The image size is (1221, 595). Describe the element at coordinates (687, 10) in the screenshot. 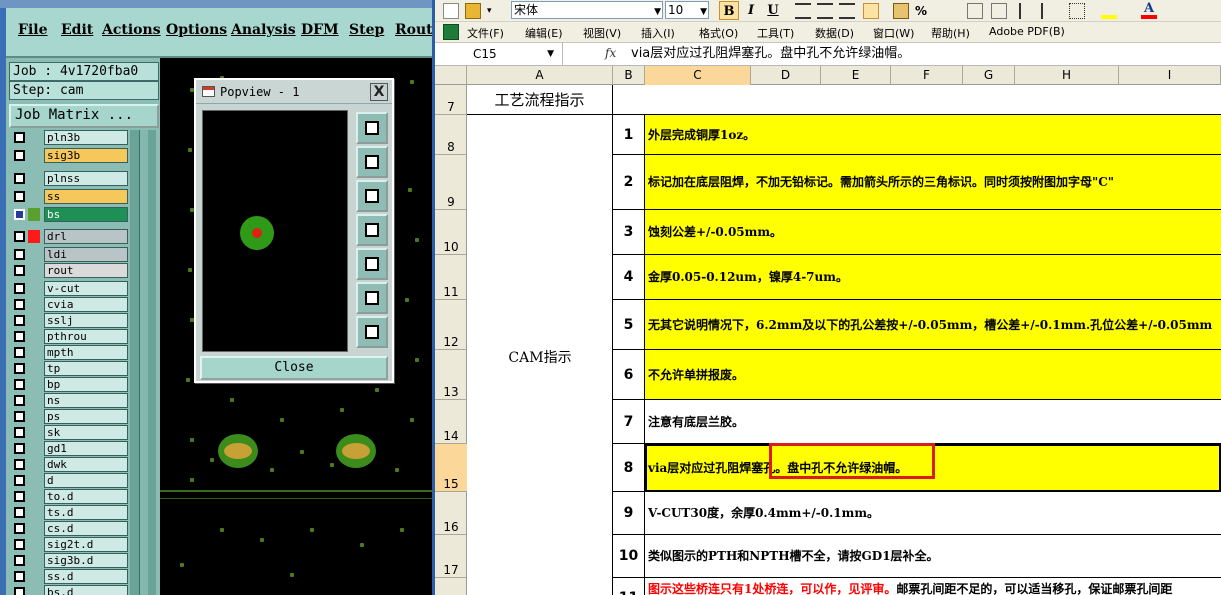

I see `font-size-select: 10 ▼` at that location.